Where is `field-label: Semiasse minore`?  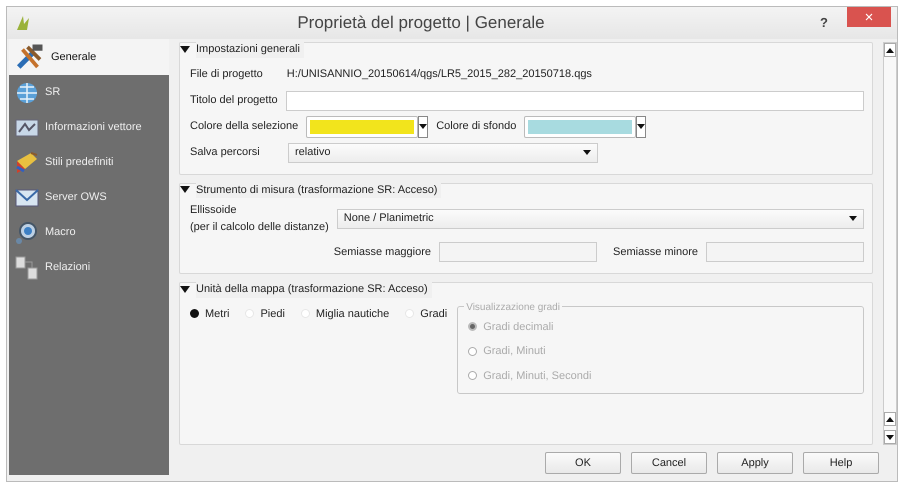
field-label: Semiasse minore is located at coordinates (655, 252).